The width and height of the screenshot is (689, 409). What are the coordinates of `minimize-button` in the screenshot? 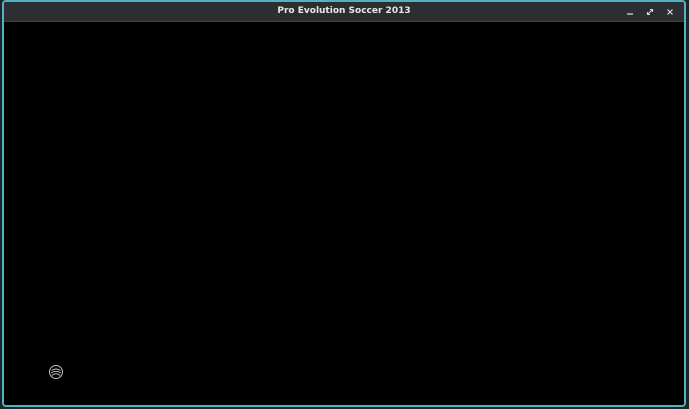 It's located at (630, 12).